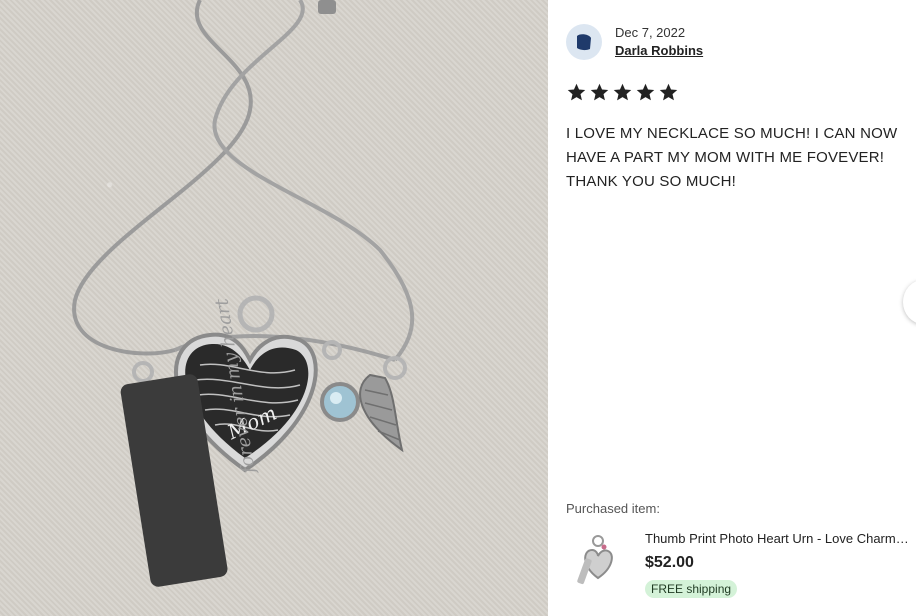  I want to click on free-shipping-badge: FREE shipping, so click(691, 589).